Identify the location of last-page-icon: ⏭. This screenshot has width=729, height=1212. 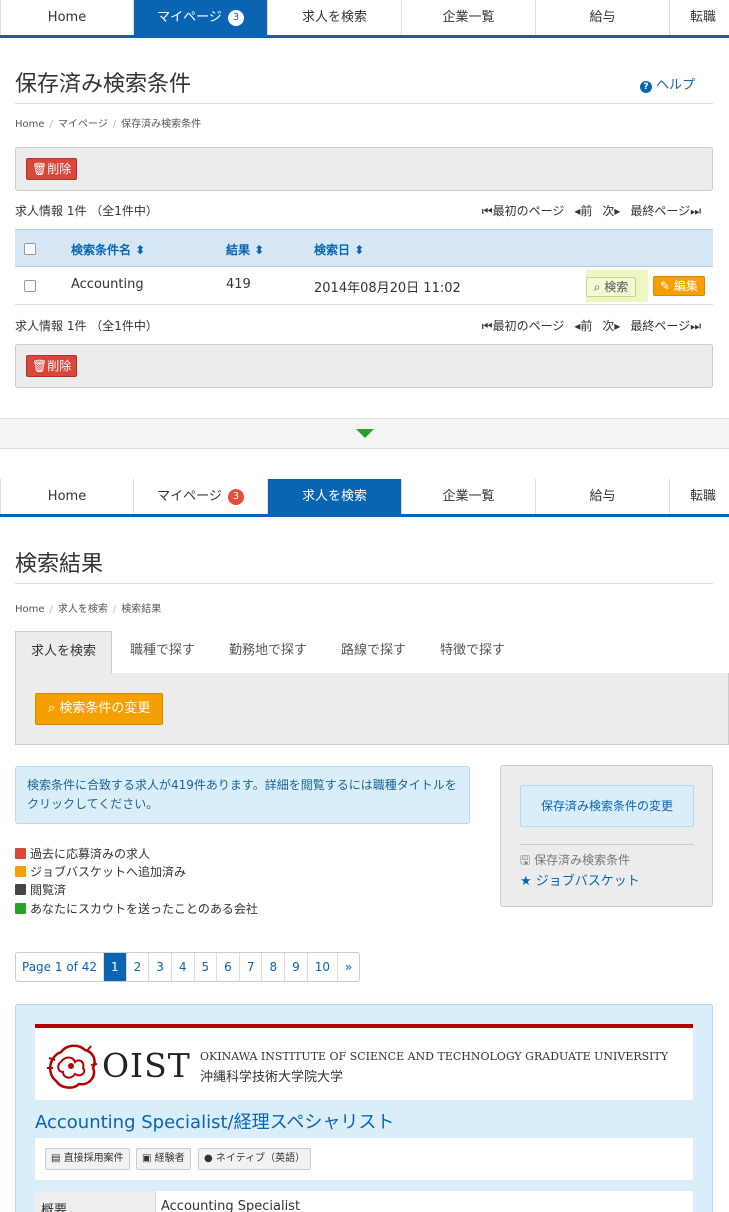
(695, 211).